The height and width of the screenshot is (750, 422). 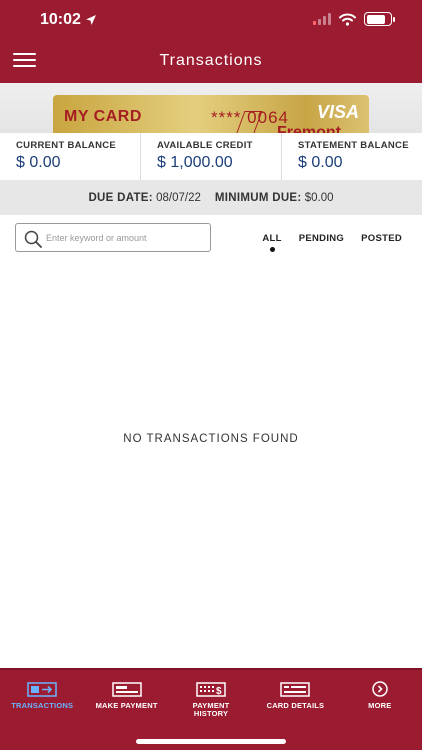 I want to click on card-image-area: MY CARD **** 0064 Fremont VISA, so click(x=211, y=108).